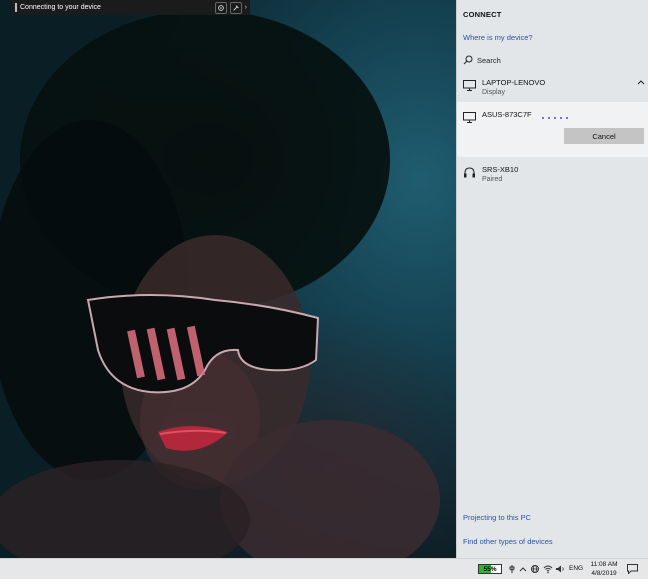 This screenshot has width=648, height=579. Describe the element at coordinates (632, 569) in the screenshot. I see `action-center-icon` at that location.